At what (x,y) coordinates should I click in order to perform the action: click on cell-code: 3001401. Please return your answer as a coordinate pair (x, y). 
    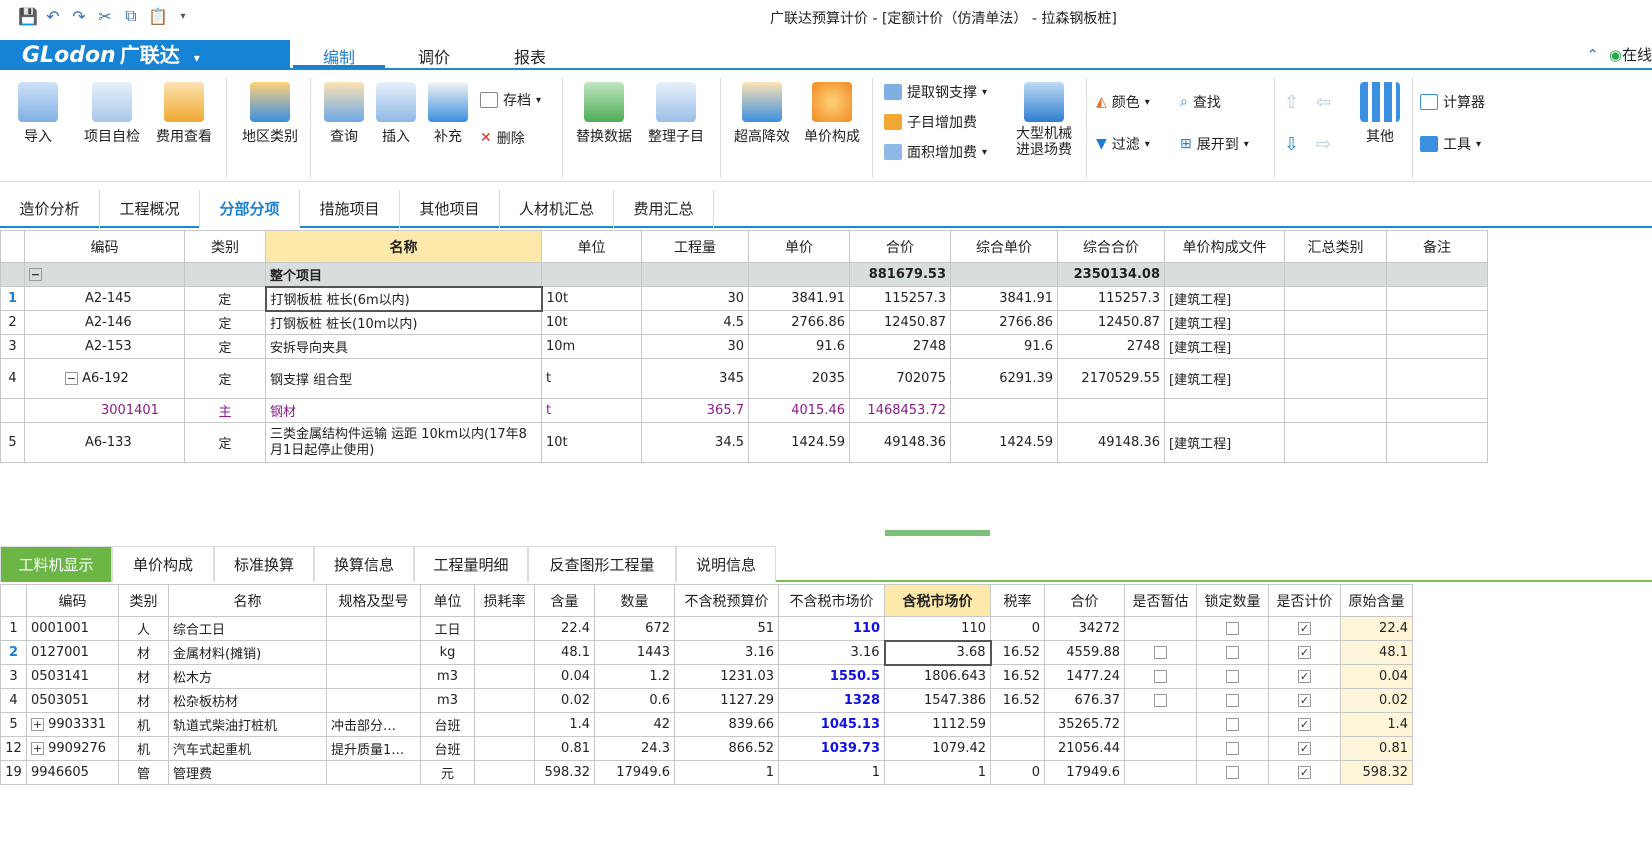
    Looking at the image, I should click on (104, 410).